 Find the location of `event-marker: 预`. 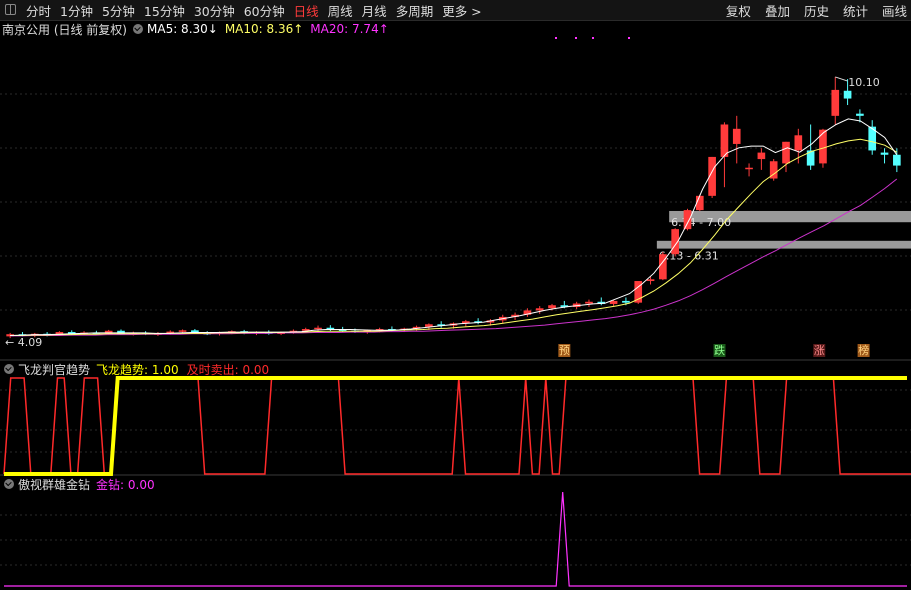

event-marker: 预 is located at coordinates (564, 350).